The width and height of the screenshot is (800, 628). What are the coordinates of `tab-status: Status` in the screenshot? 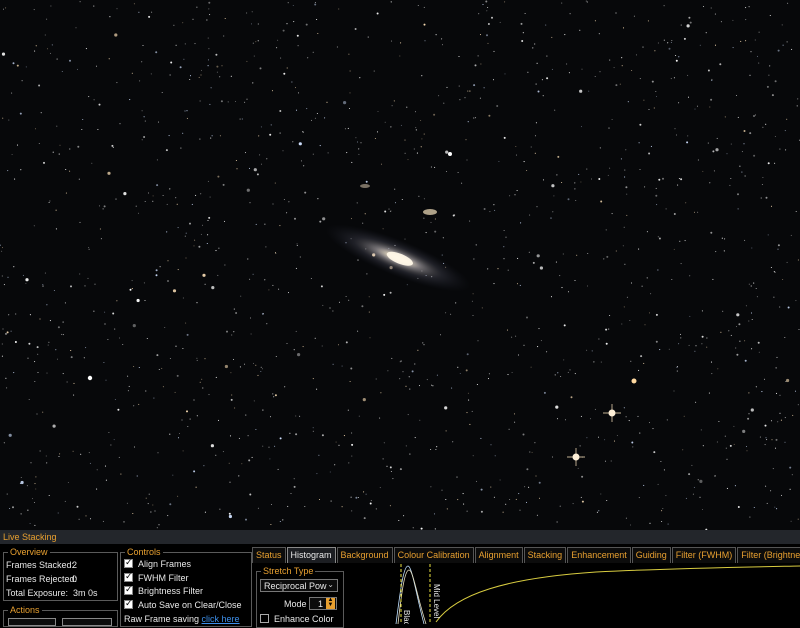 It's located at (269, 555).